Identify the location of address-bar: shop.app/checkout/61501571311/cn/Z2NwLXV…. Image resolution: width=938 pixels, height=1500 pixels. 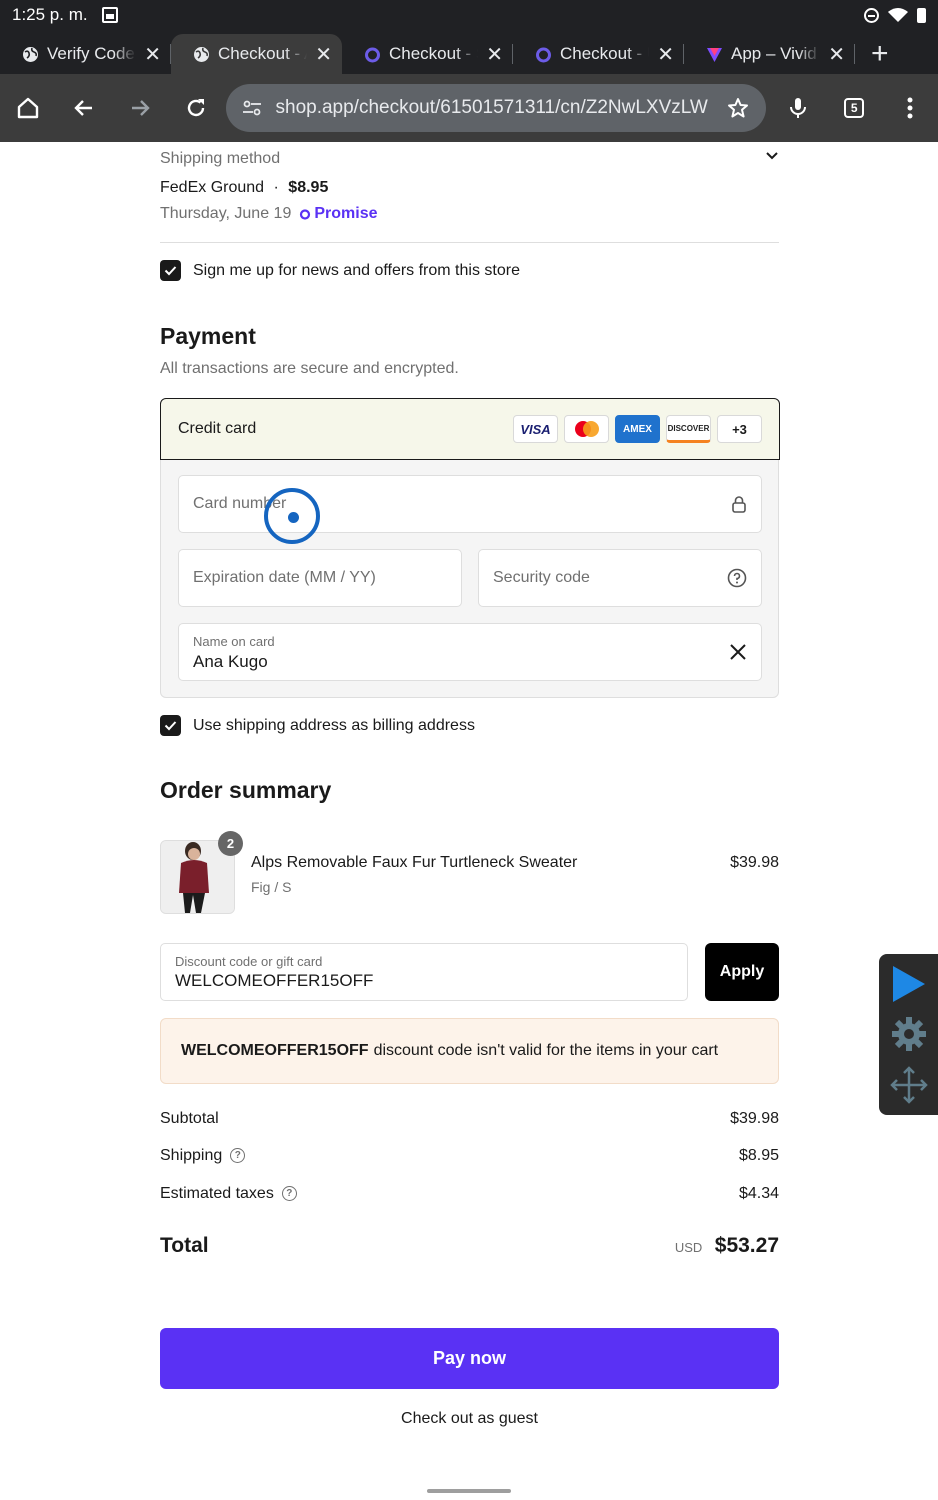
(496, 108).